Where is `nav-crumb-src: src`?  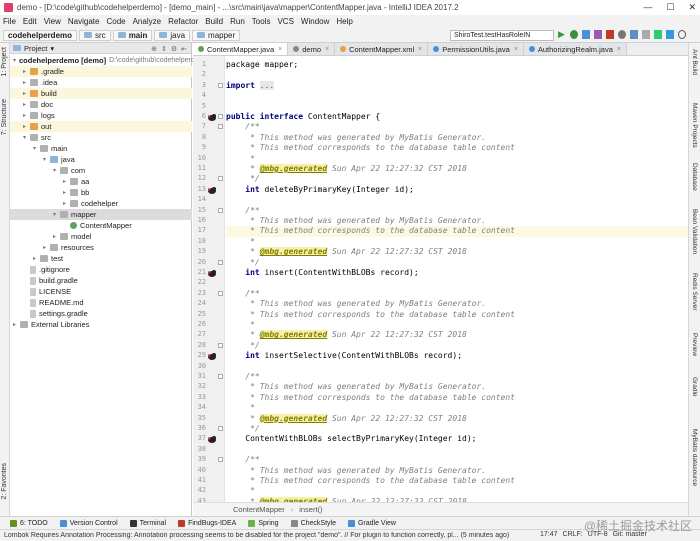 nav-crumb-src: src is located at coordinates (95, 35).